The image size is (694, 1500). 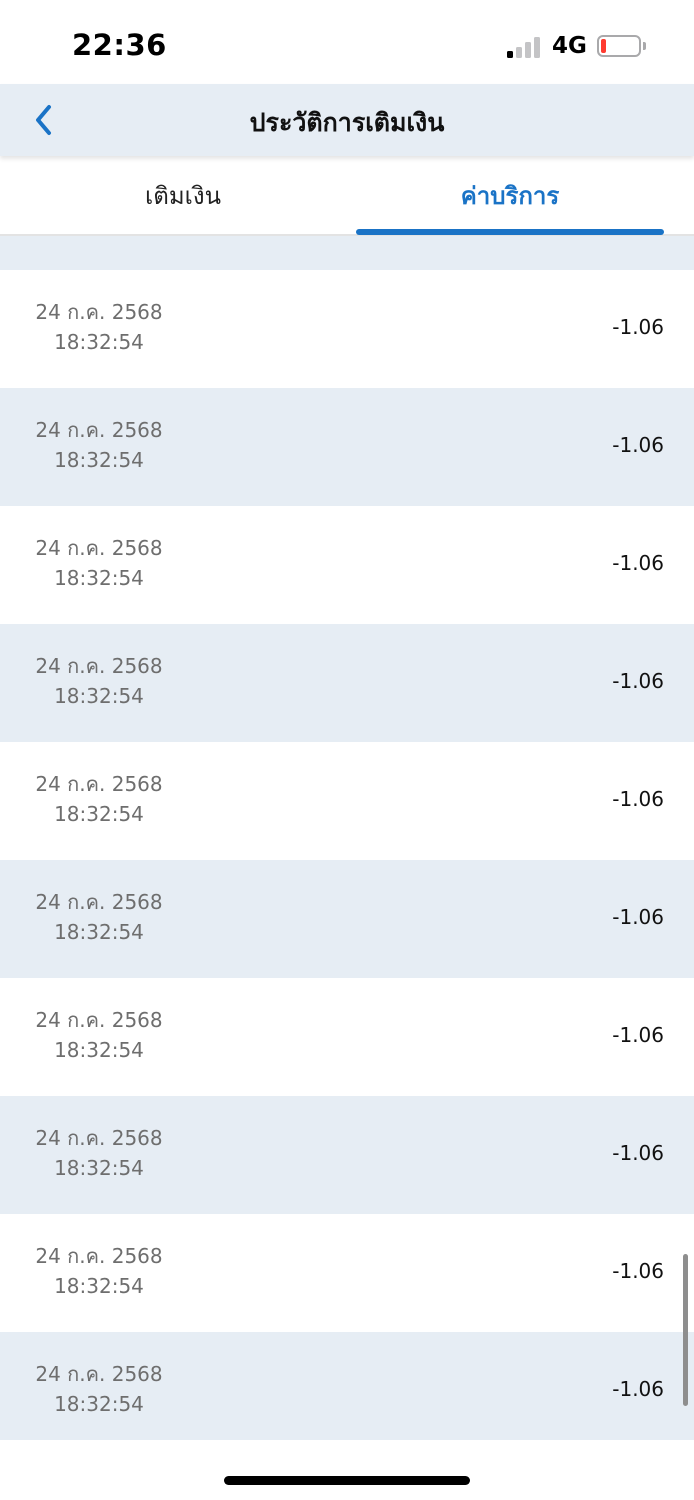 What do you see at coordinates (569, 46) in the screenshot?
I see `network-type: 4G` at bounding box center [569, 46].